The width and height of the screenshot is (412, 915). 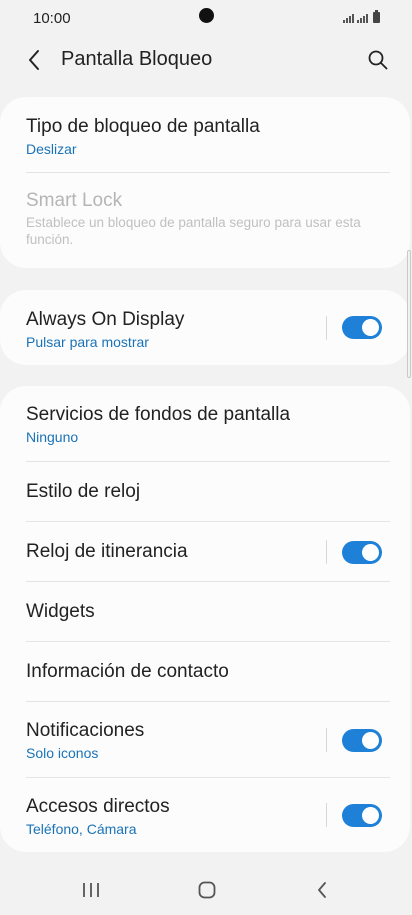 I want to click on setting-clock-style: Estilo de reloj, so click(x=205, y=492).